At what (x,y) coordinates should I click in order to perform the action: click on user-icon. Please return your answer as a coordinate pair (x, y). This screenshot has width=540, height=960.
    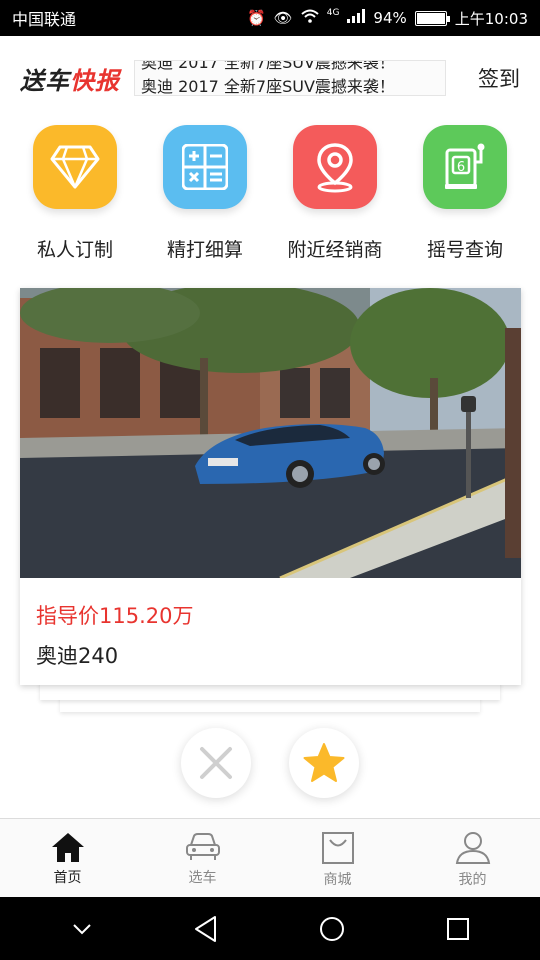
    Looking at the image, I should click on (472, 848).